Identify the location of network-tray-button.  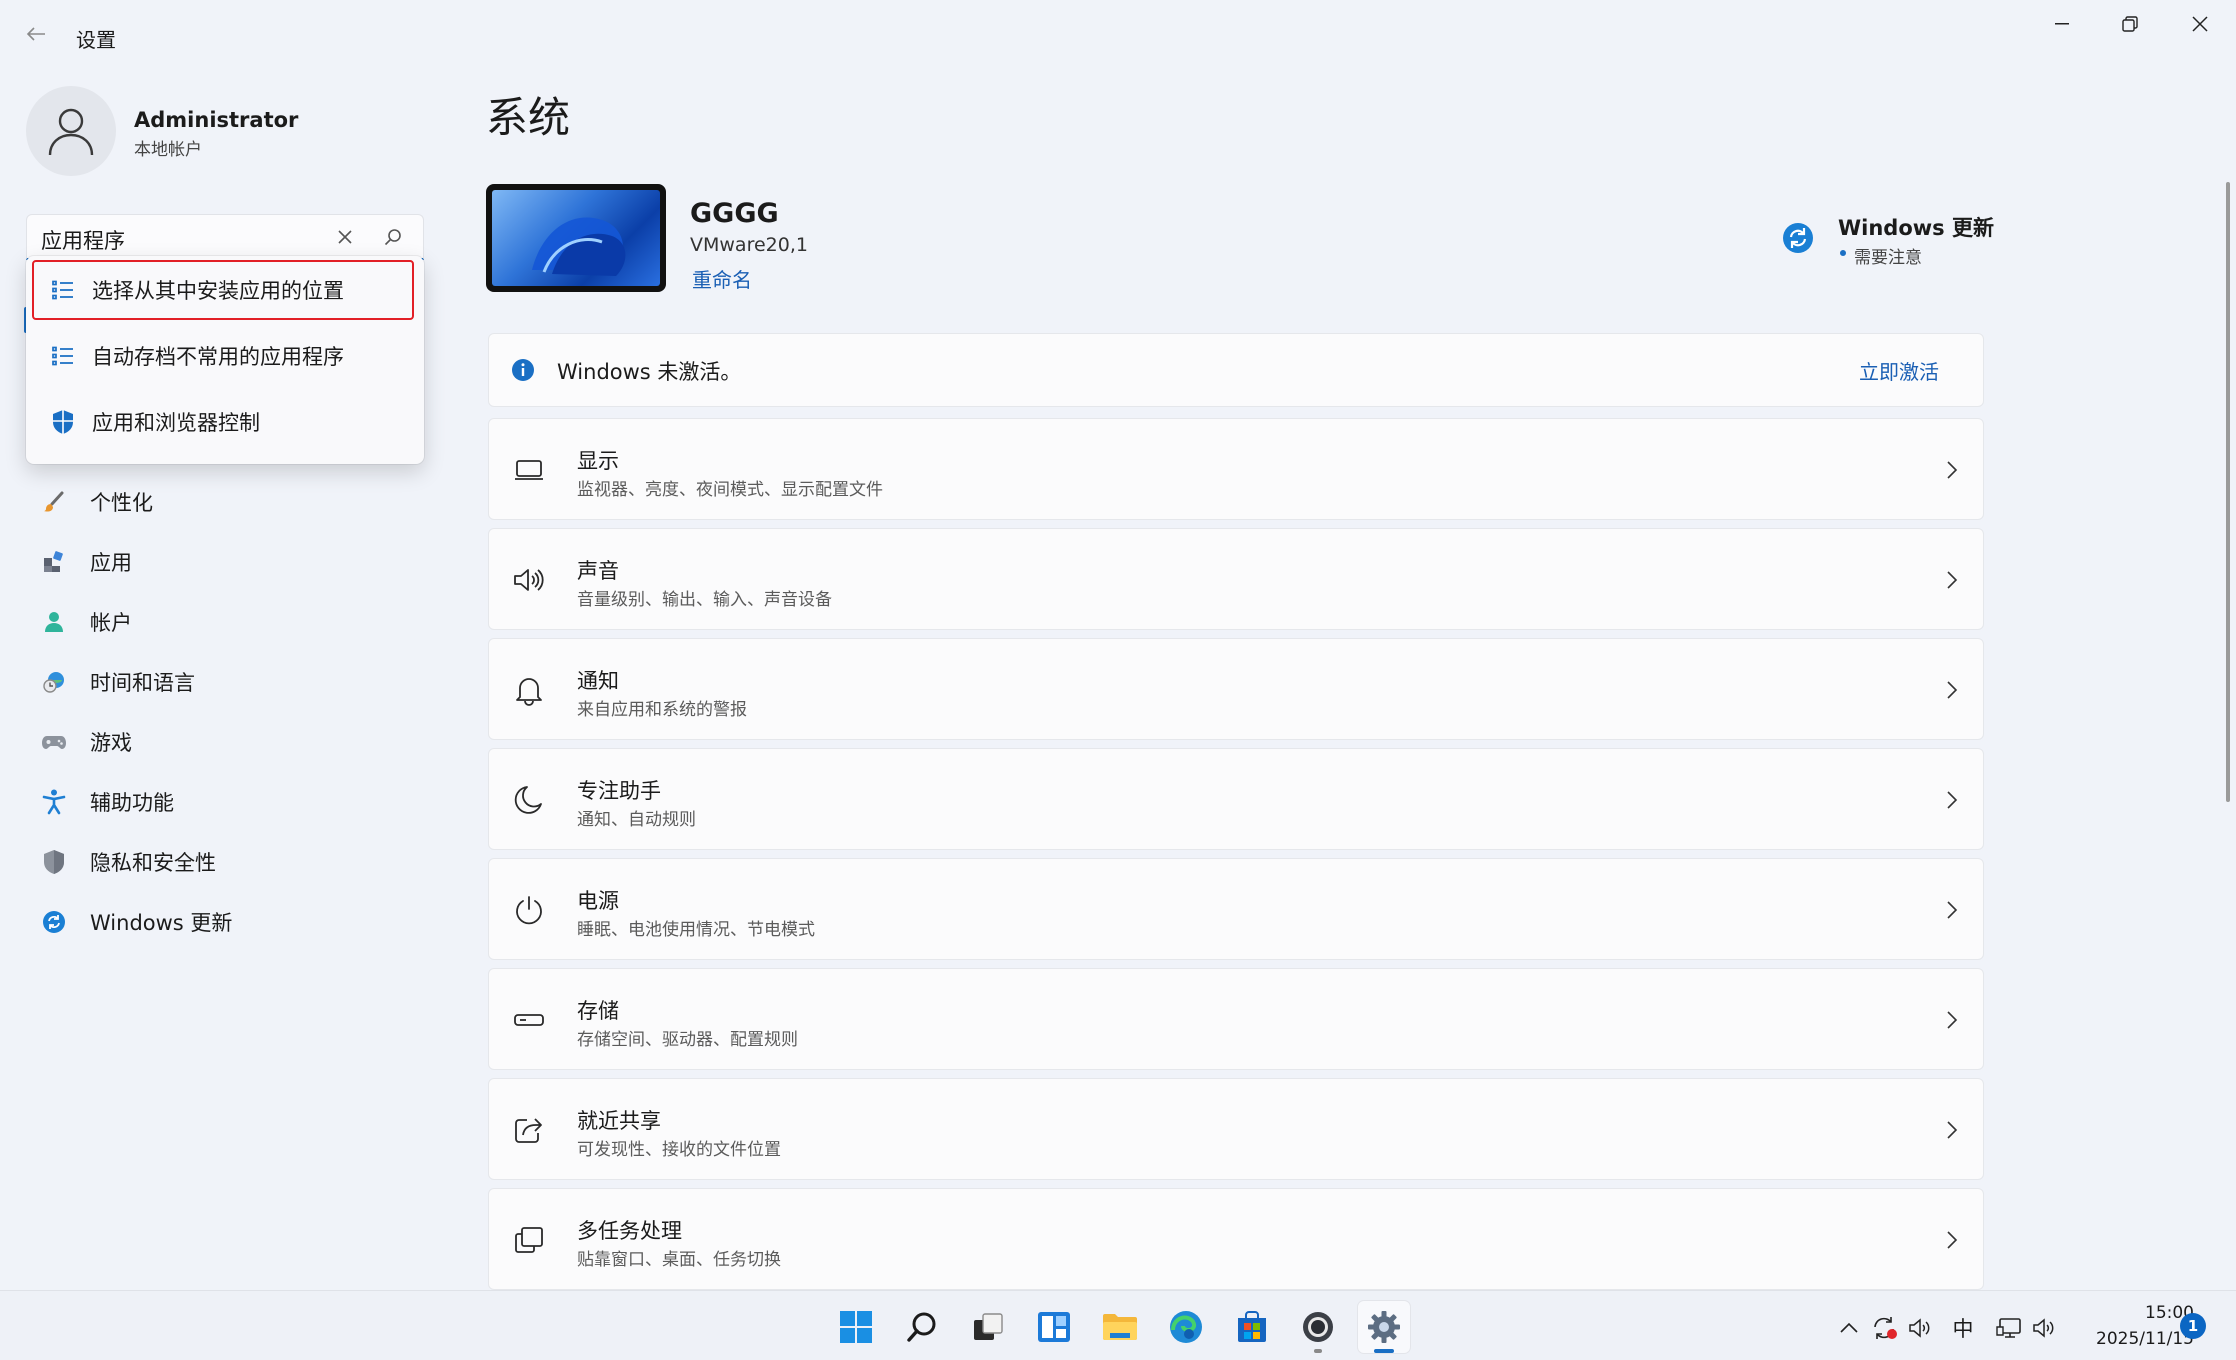
(2009, 1328).